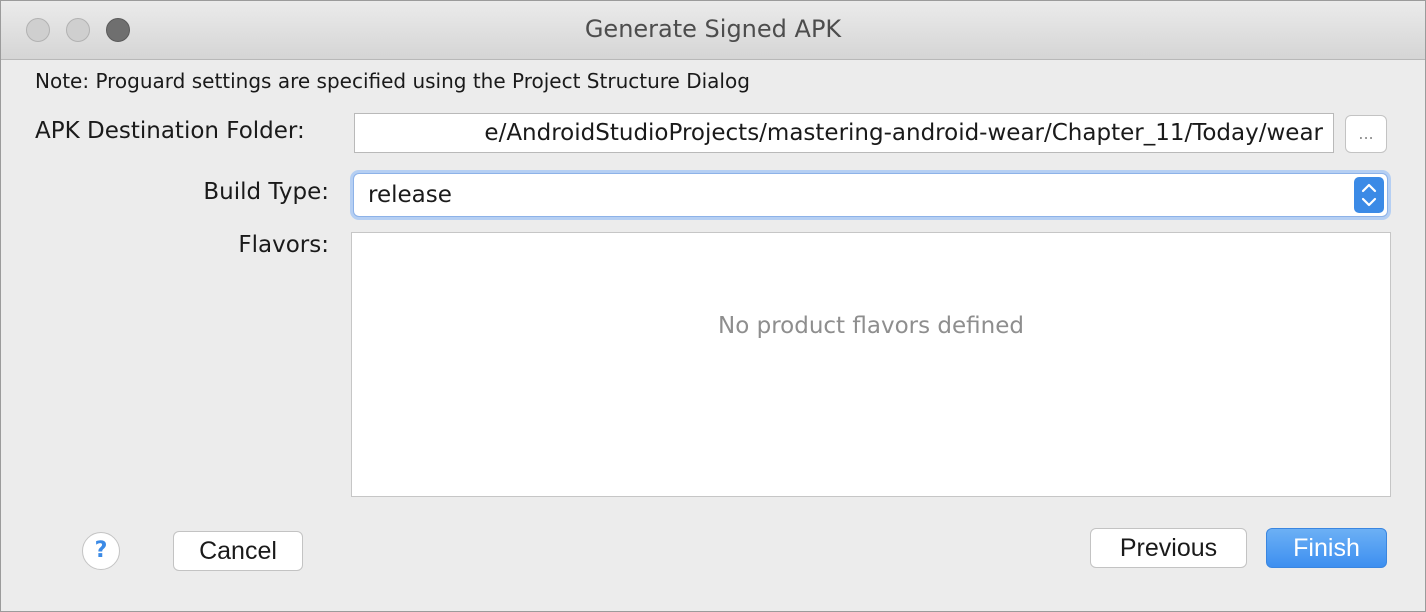 Image resolution: width=1426 pixels, height=612 pixels. What do you see at coordinates (266, 192) in the screenshot?
I see `build-type-label: Build Type:` at bounding box center [266, 192].